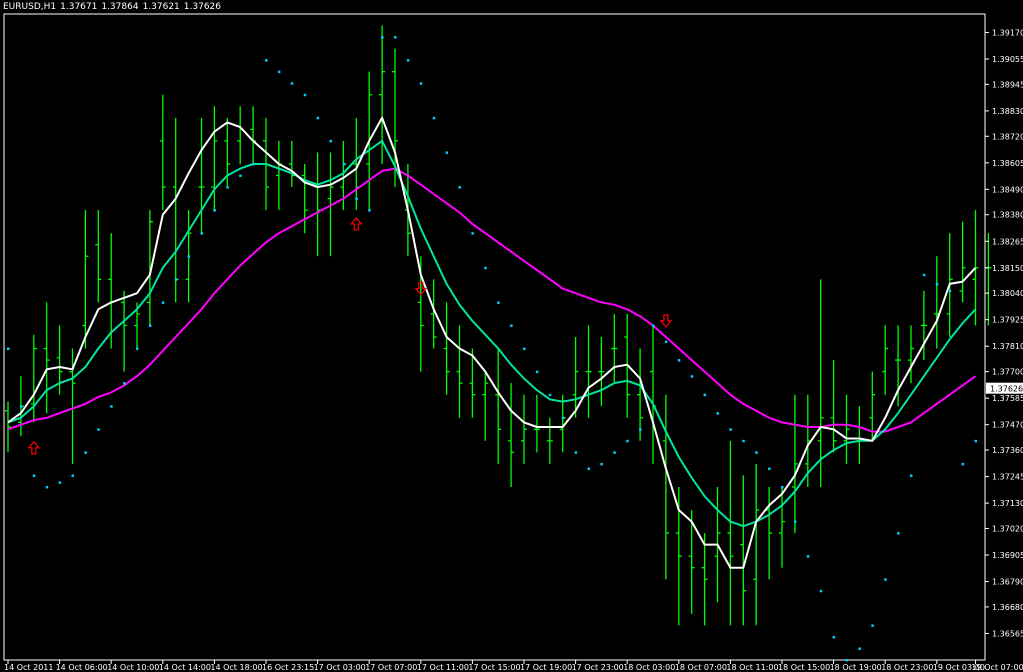 This screenshot has width=1023, height=672. What do you see at coordinates (34, 447) in the screenshot?
I see `buy-arrow-icon` at bounding box center [34, 447].